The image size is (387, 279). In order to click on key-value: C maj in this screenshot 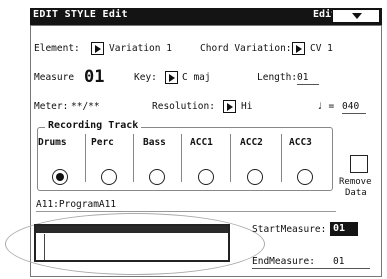, I will do `click(196, 77)`.